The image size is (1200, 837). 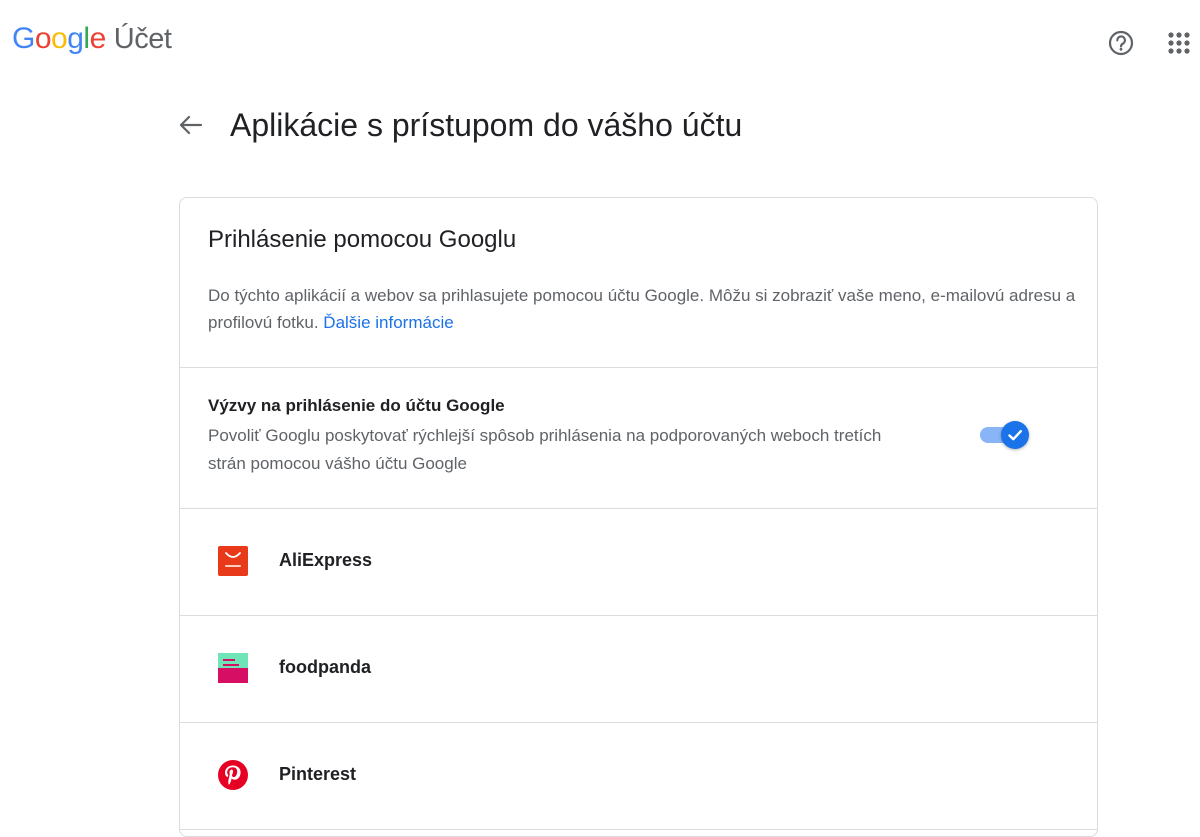 I want to click on setting-title: Výzvy na prihlásenie do účtu Google, so click(x=356, y=405).